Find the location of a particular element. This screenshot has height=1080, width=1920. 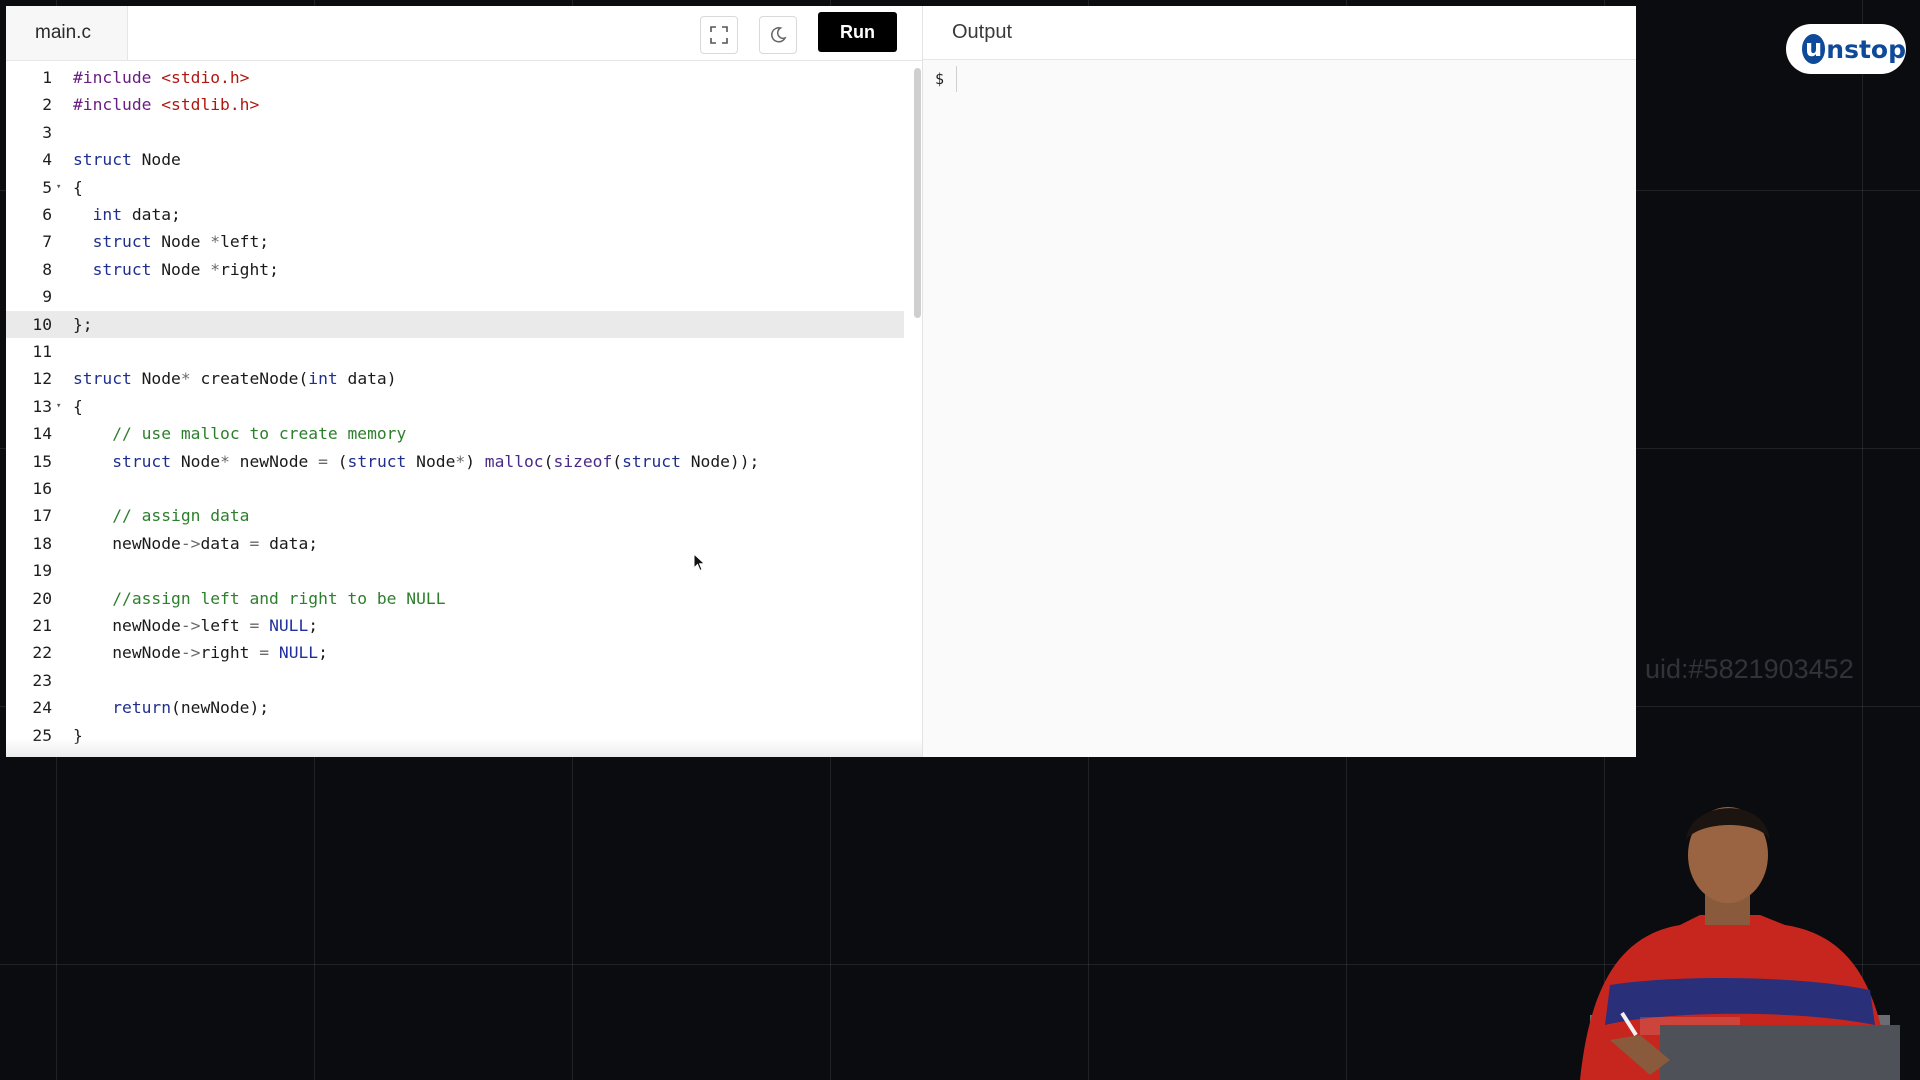

terminal-prompt: $ is located at coordinates (940, 79).